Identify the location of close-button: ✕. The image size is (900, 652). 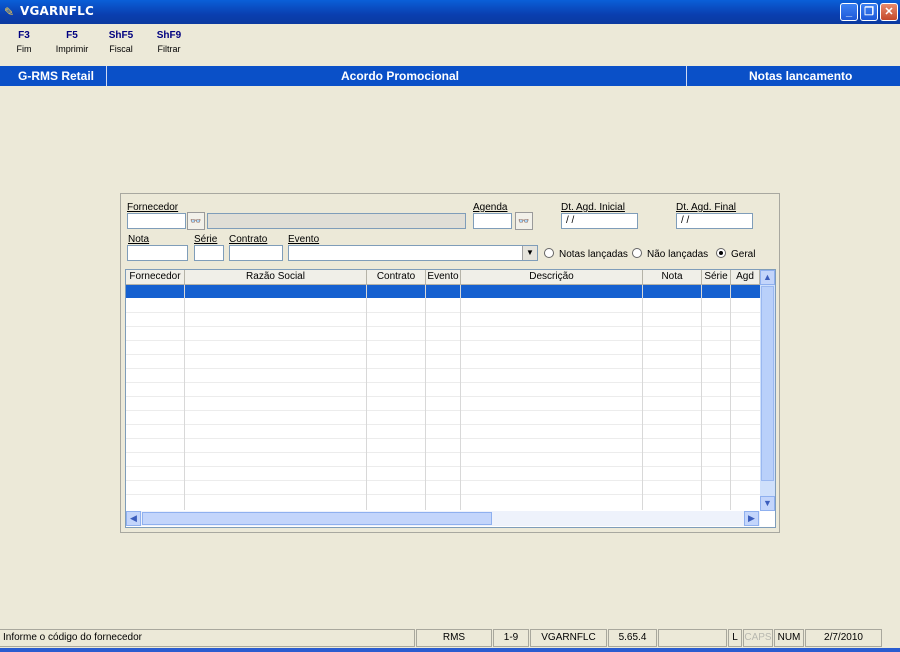
(889, 12).